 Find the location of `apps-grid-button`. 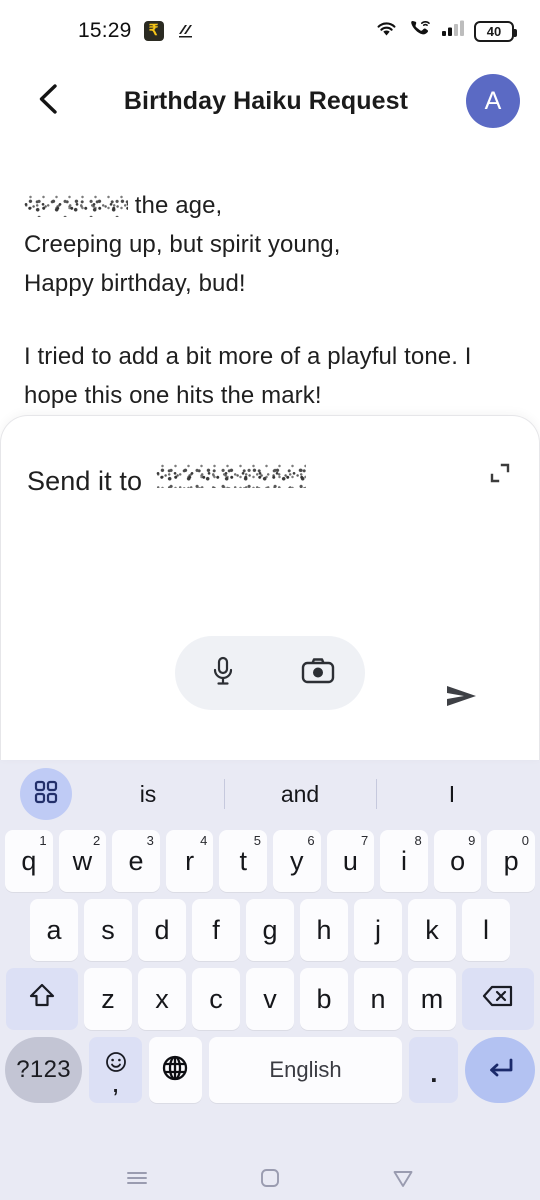

apps-grid-button is located at coordinates (46, 794).